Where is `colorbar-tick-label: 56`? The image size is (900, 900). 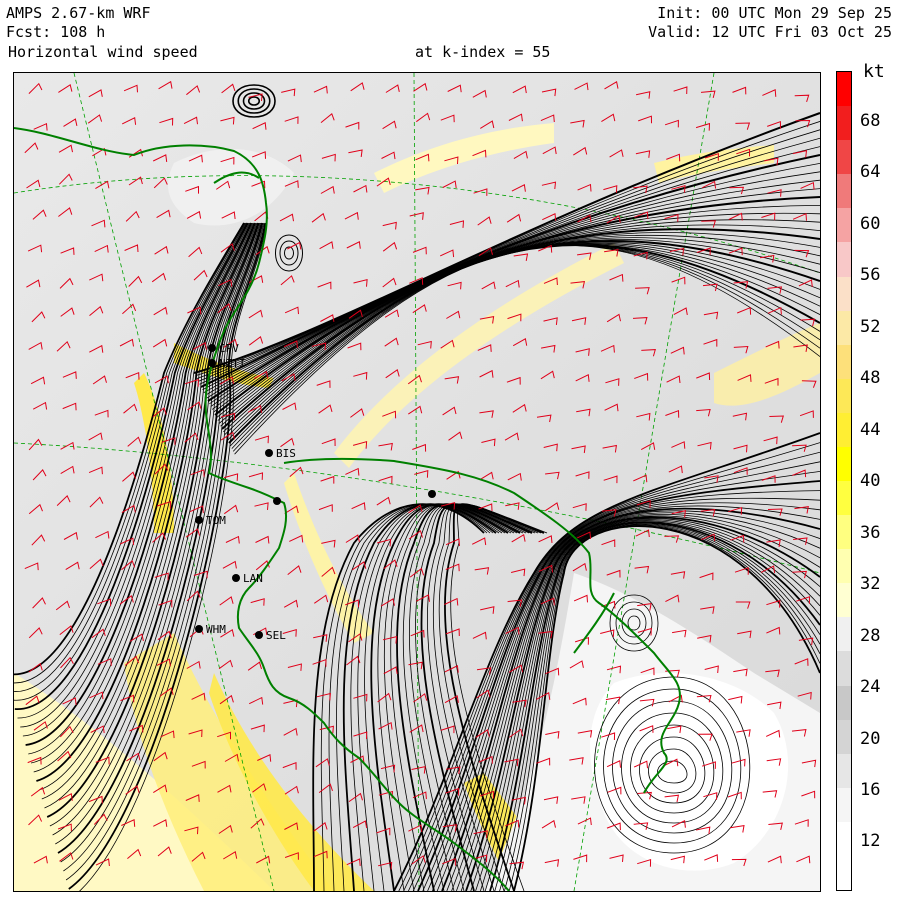 colorbar-tick-label: 56 is located at coordinates (870, 275).